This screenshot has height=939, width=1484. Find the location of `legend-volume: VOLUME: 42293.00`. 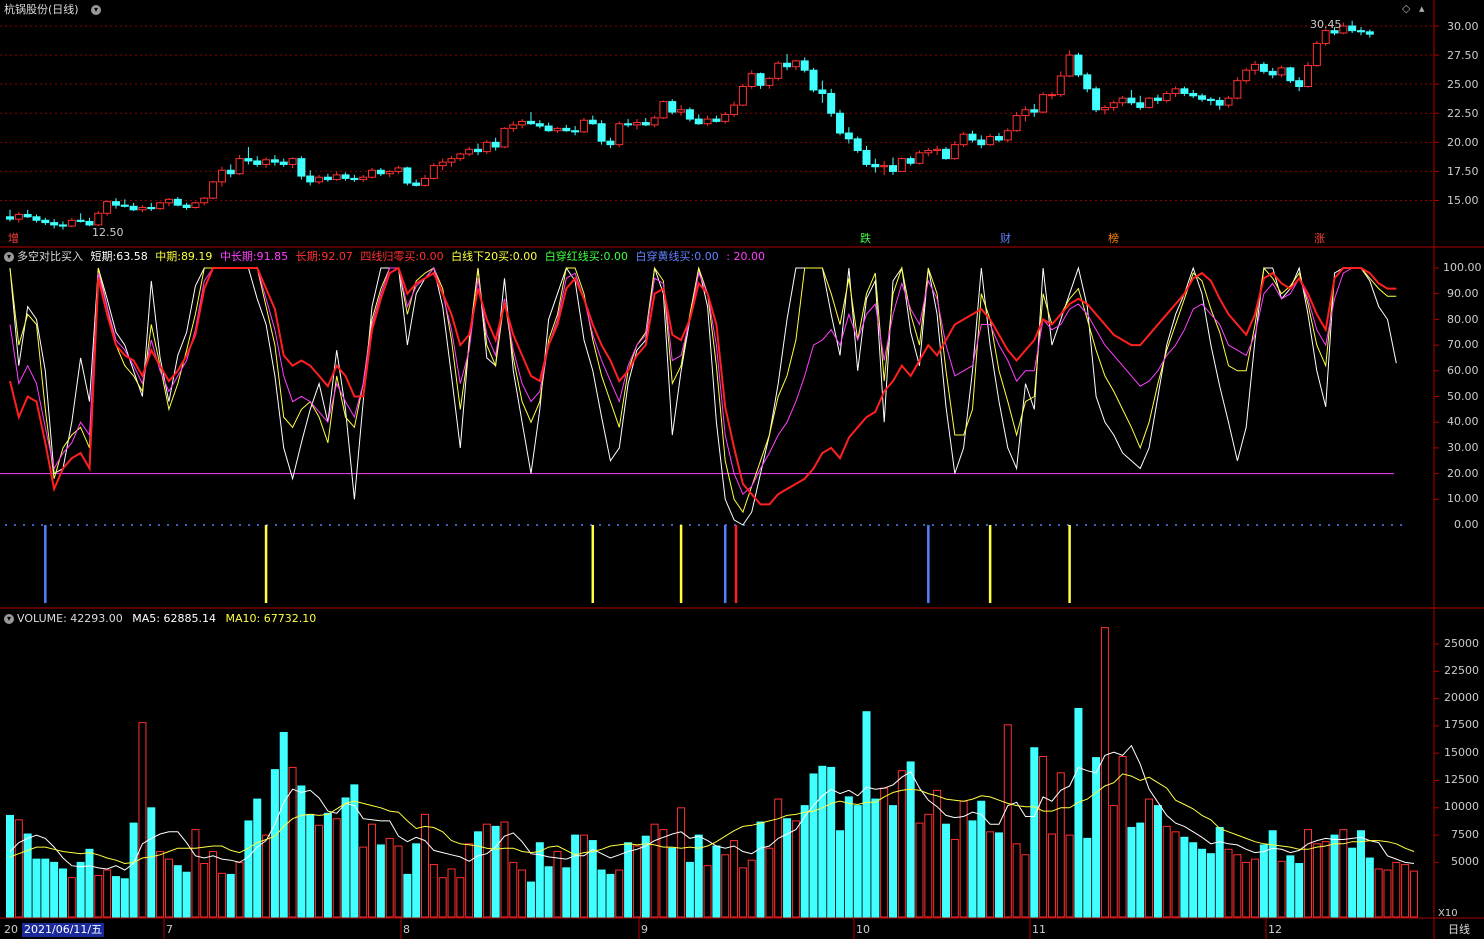

legend-volume: VOLUME: 42293.00 is located at coordinates (70, 618).